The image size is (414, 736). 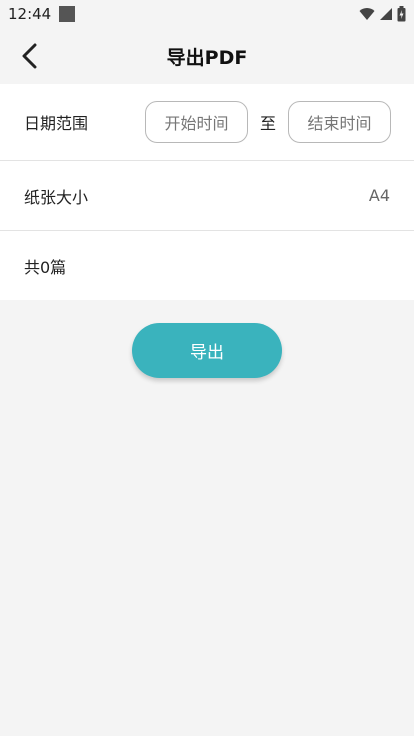 I want to click on status-left: 12:44, so click(x=42, y=14).